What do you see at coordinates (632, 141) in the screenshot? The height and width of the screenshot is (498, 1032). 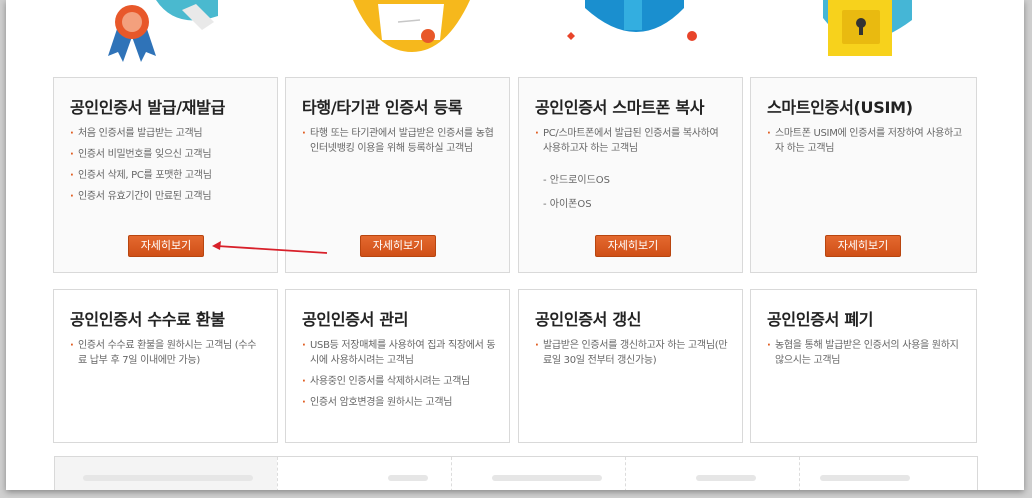 I see `list-item: PC/스마트폰에서 발급된 인증서를 복사하여 사용하고자 하는 고객님` at bounding box center [632, 141].